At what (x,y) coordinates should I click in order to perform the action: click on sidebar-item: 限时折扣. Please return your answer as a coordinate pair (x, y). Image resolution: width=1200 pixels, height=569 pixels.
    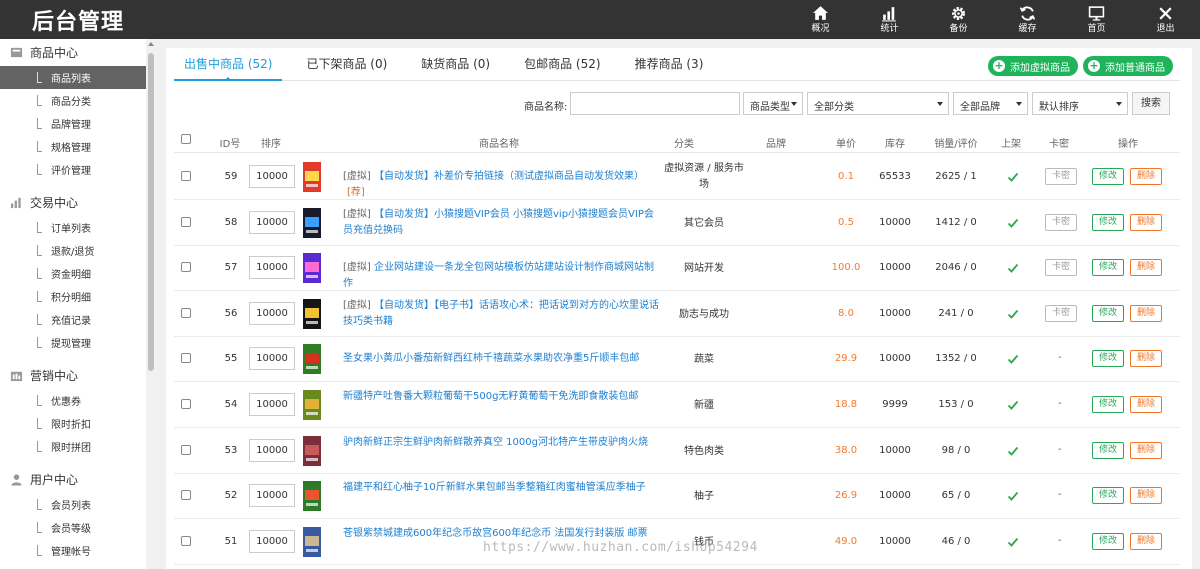
    Looking at the image, I should click on (73, 423).